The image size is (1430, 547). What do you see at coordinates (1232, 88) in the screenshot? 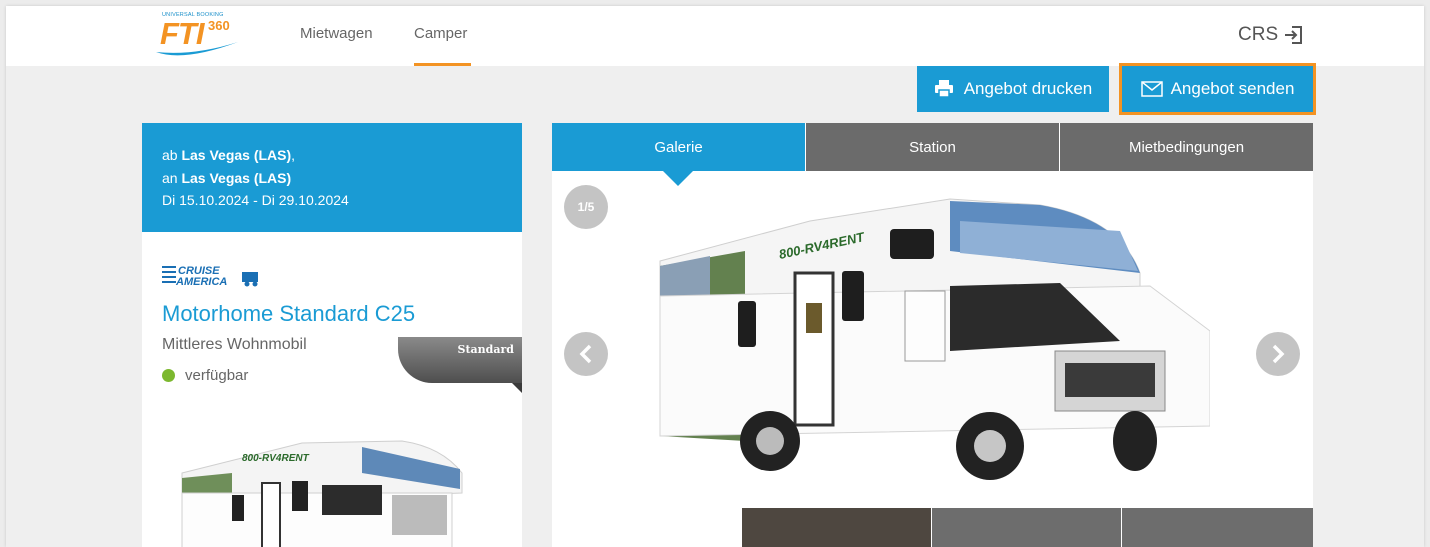
I see `send-offer-label: Angebot senden` at bounding box center [1232, 88].